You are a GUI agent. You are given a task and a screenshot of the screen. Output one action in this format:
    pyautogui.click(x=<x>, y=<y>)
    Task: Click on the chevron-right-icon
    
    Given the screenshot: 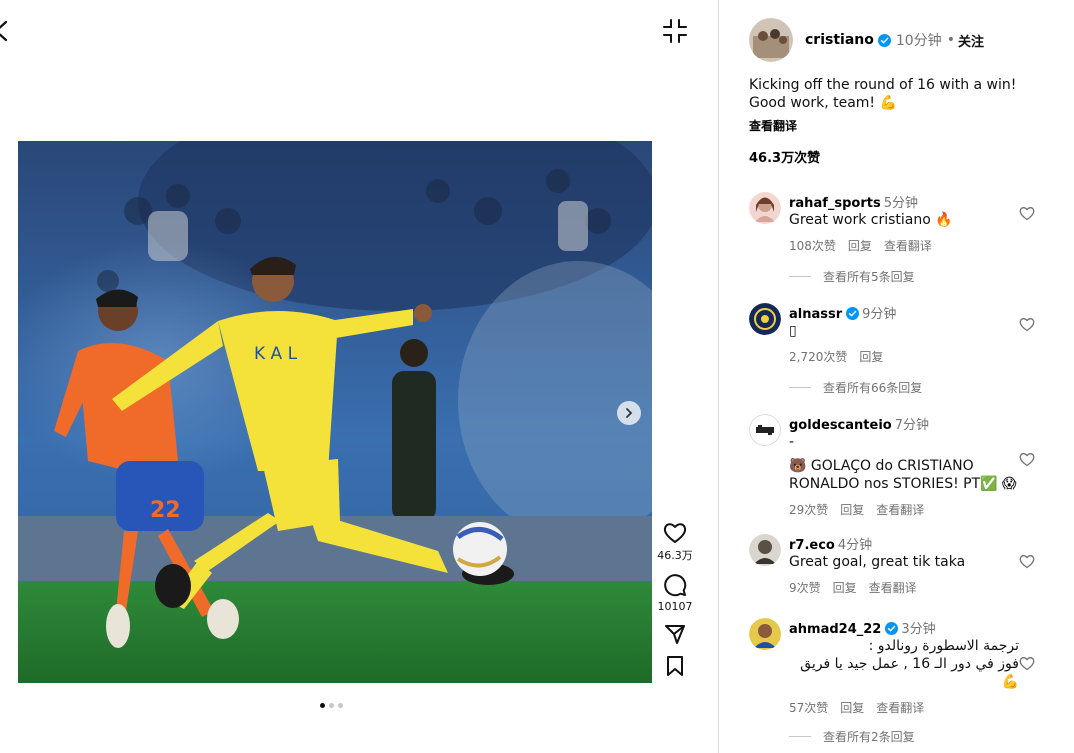 What is the action you would take?
    pyautogui.click(x=629, y=413)
    